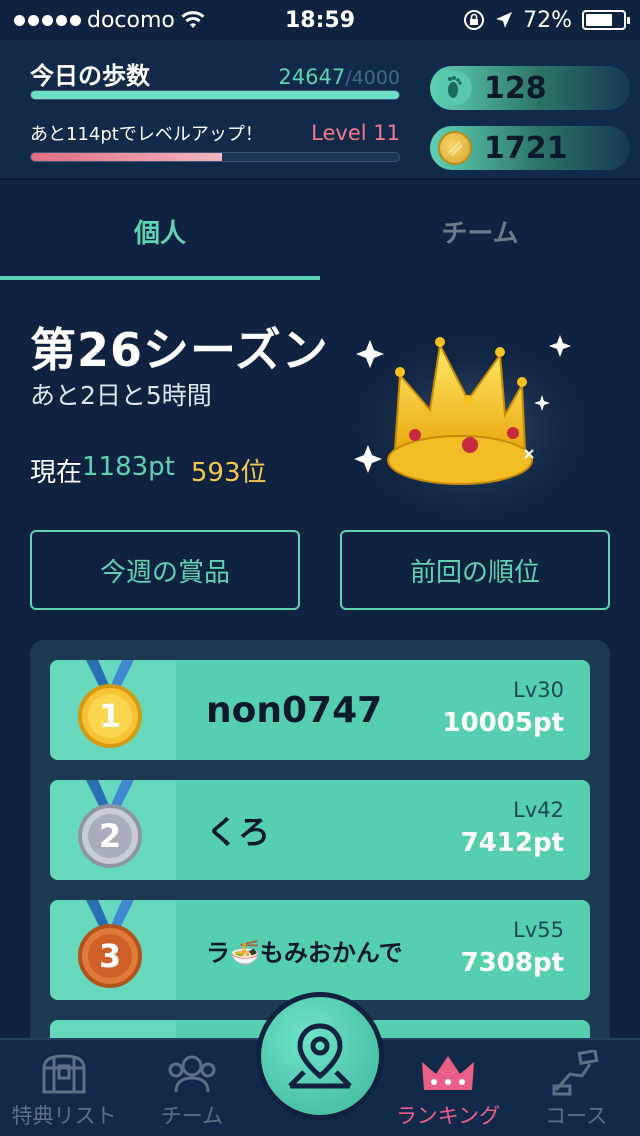 This screenshot has width=640, height=1136. I want to click on medal-box: 3, so click(113, 950).